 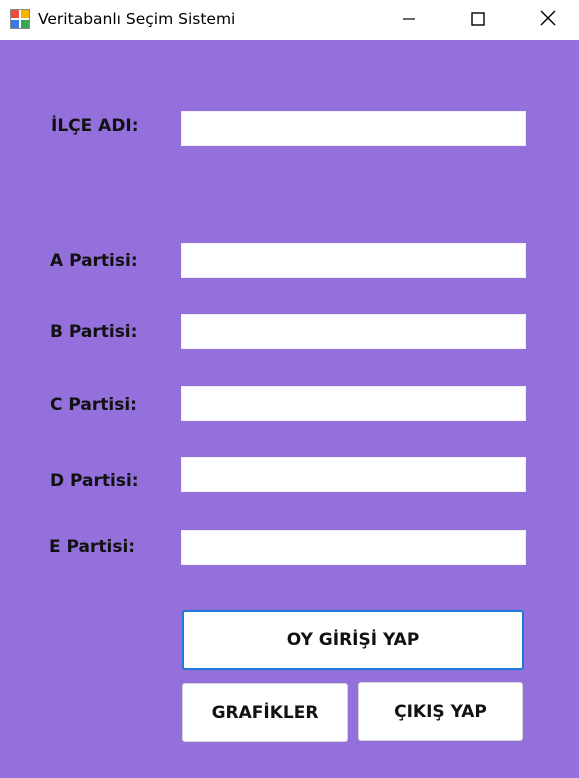 What do you see at coordinates (92, 547) in the screenshot?
I see `party-e-label: E Partisi:` at bounding box center [92, 547].